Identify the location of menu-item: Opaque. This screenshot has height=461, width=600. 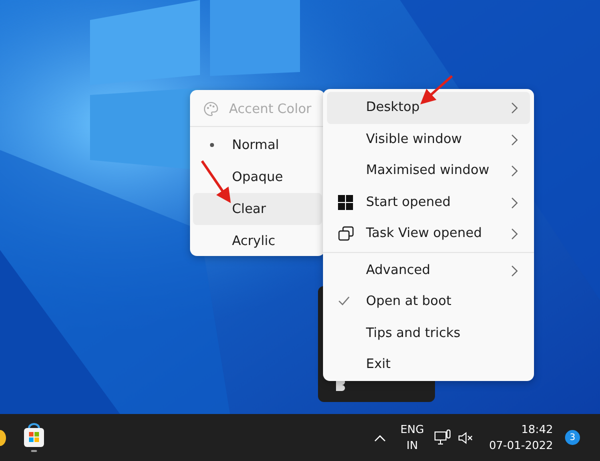
(257, 177).